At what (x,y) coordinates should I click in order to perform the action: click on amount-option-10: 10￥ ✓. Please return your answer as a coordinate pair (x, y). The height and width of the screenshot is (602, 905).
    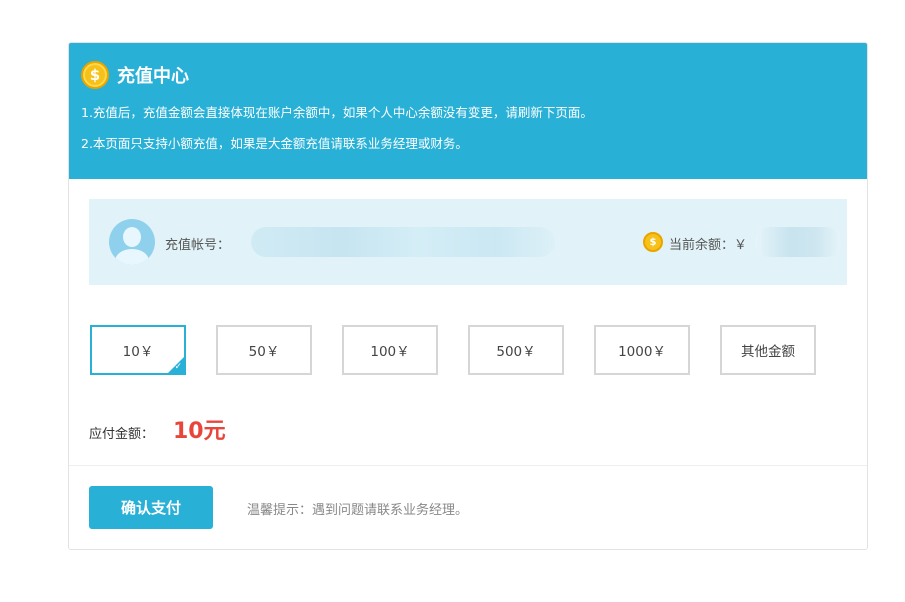
    Looking at the image, I should click on (138, 350).